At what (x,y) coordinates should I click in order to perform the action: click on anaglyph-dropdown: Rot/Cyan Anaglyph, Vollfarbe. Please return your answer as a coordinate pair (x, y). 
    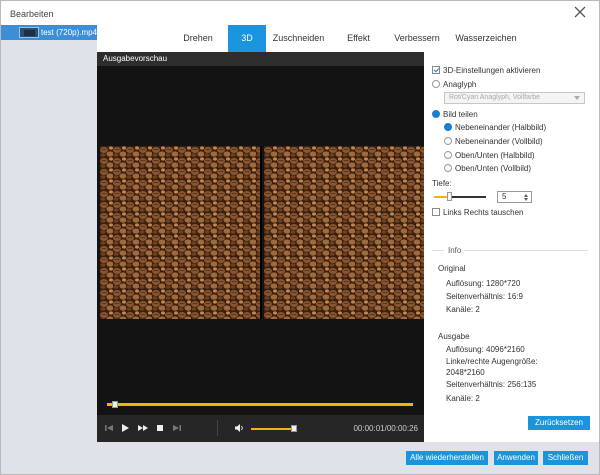
    Looking at the image, I should click on (514, 98).